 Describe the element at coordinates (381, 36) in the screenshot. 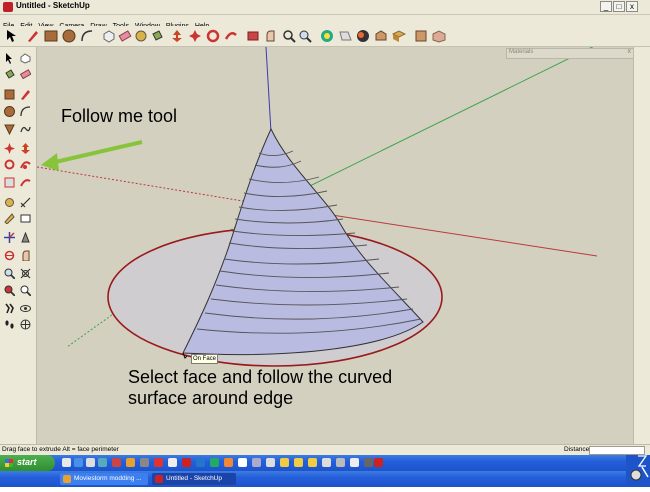

I see `3d-warehouse-icon` at that location.